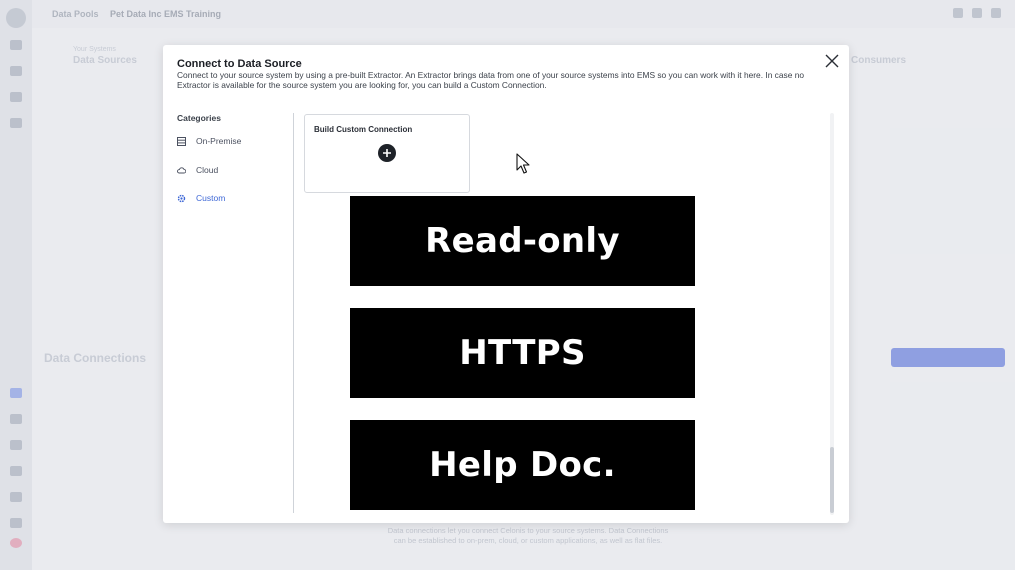  Describe the element at coordinates (181, 141) in the screenshot. I see `server-icon` at that location.